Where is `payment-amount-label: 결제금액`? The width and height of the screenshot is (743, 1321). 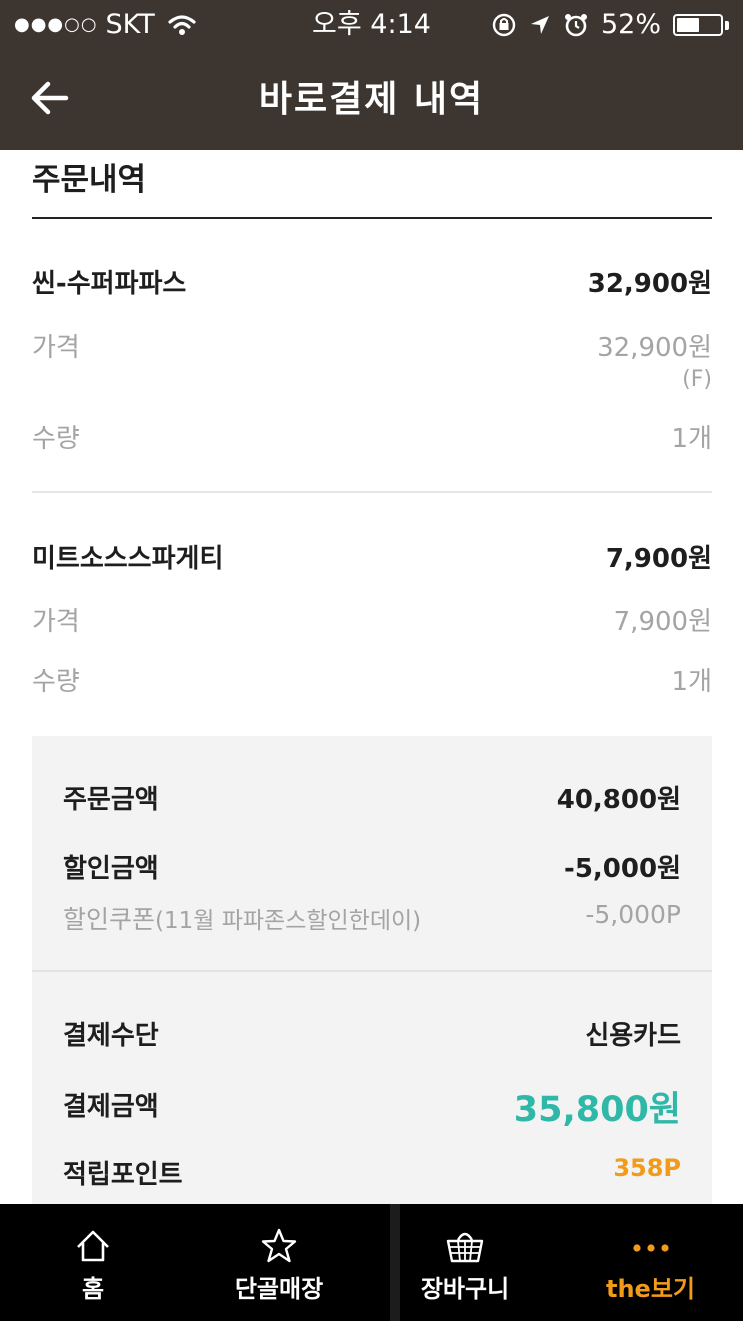
payment-amount-label: 결제금액 is located at coordinates (111, 1107).